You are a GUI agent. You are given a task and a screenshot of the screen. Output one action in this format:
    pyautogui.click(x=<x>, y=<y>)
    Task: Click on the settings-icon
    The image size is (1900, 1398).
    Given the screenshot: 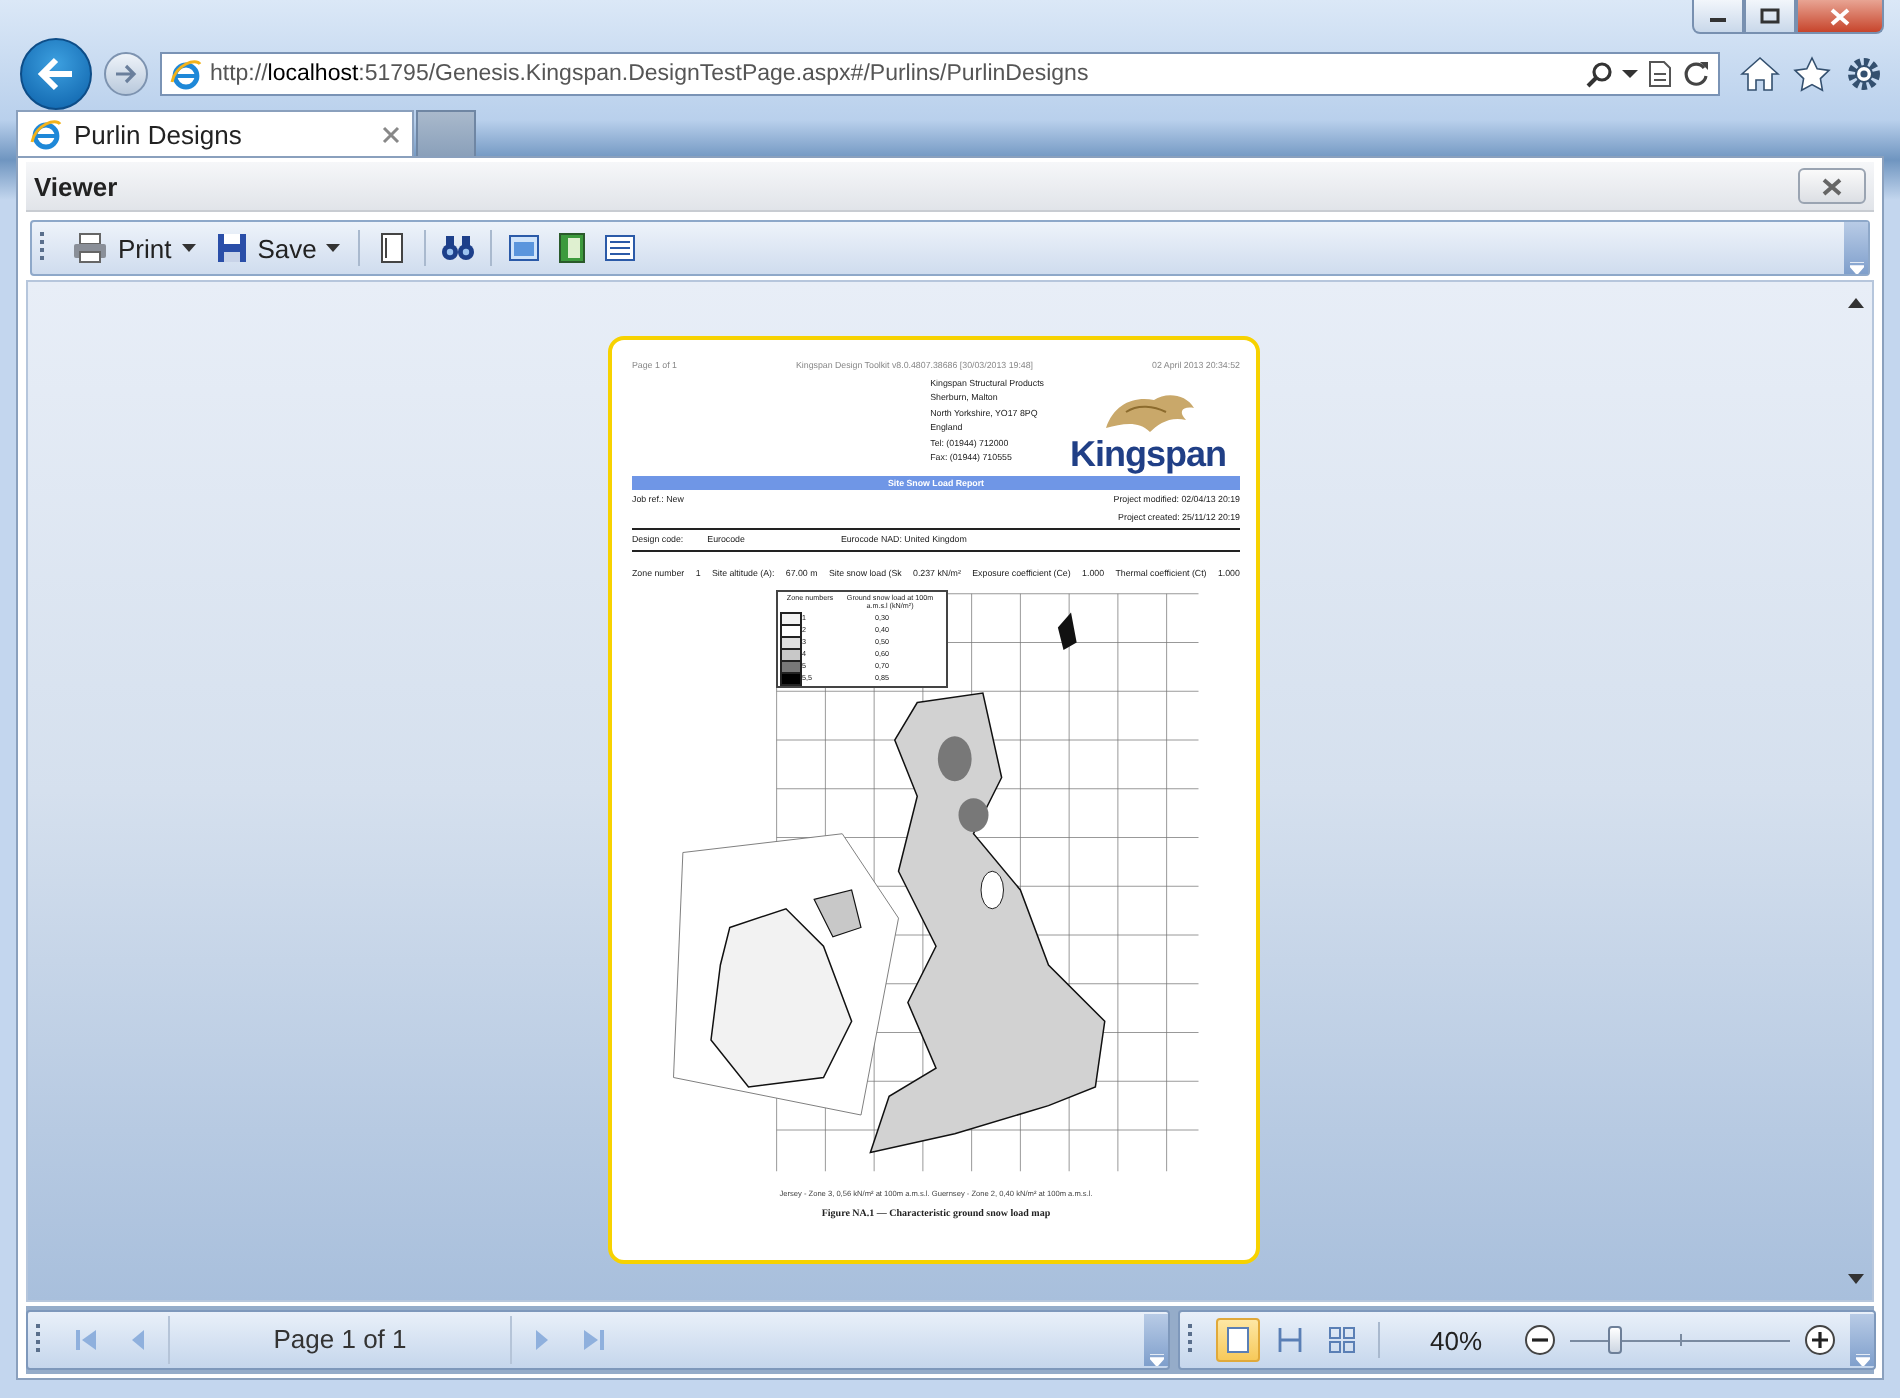 What is the action you would take?
    pyautogui.click(x=1864, y=74)
    